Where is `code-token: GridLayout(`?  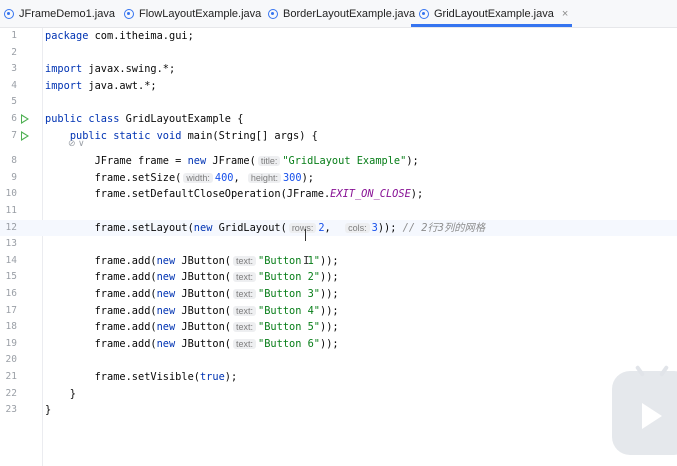
code-token: GridLayout( is located at coordinates (249, 227).